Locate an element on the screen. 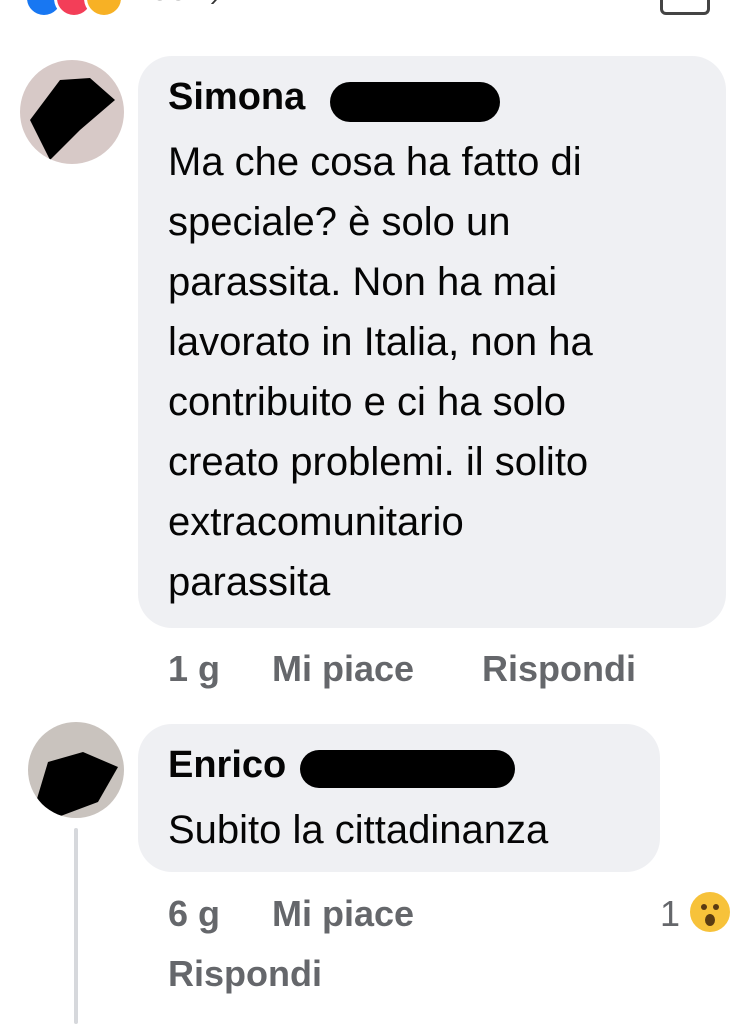  chevron-right-icon: › is located at coordinates (214, 6).